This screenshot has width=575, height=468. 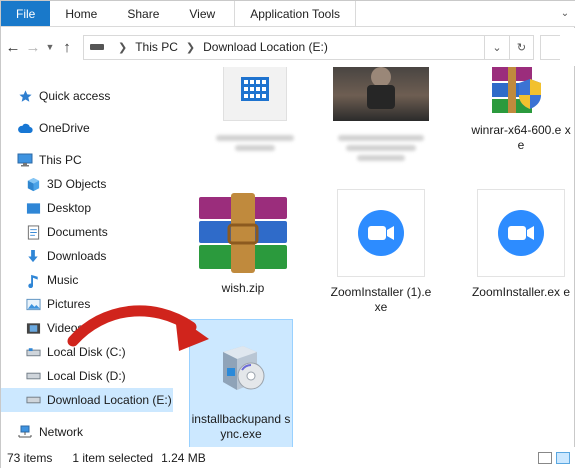 I want to click on sidebar-item-local-disk-c: Local Disk (C:), so click(x=87, y=352).